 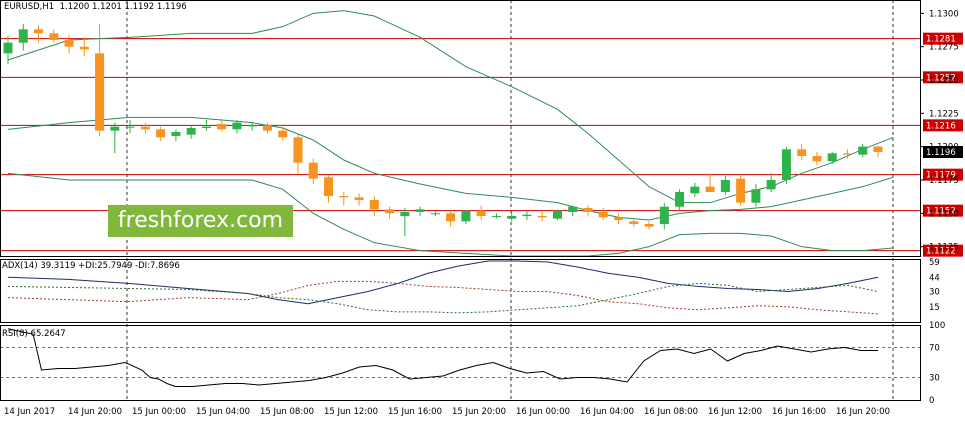 I want to click on price-panel-title: EURUSD,H1 1.1200 1.1201 1.1192 1.1196, so click(x=95, y=7).